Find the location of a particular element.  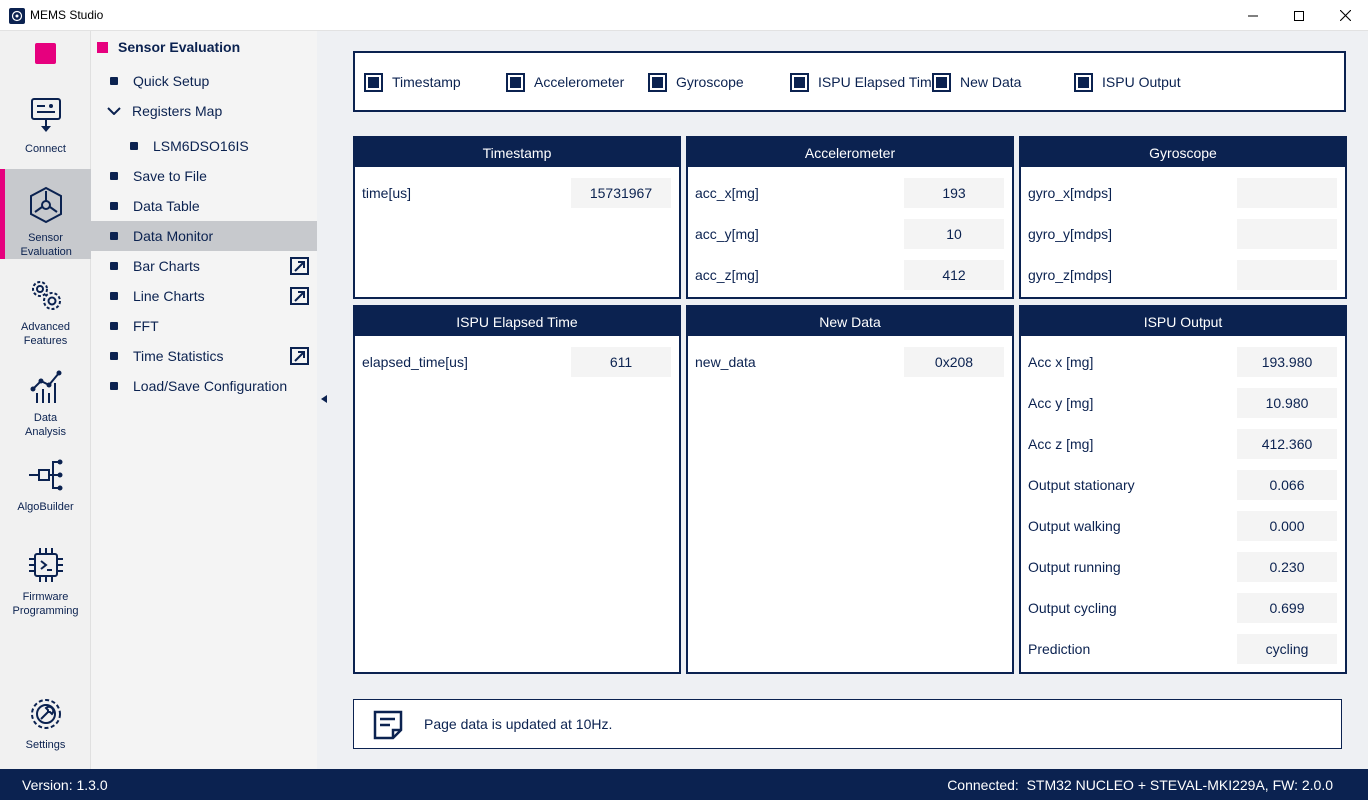

close-button is located at coordinates (1345, 15).